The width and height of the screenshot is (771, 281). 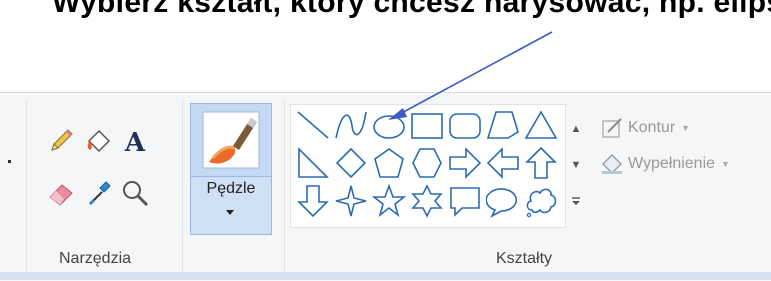 I want to click on line-shape, so click(x=313, y=125).